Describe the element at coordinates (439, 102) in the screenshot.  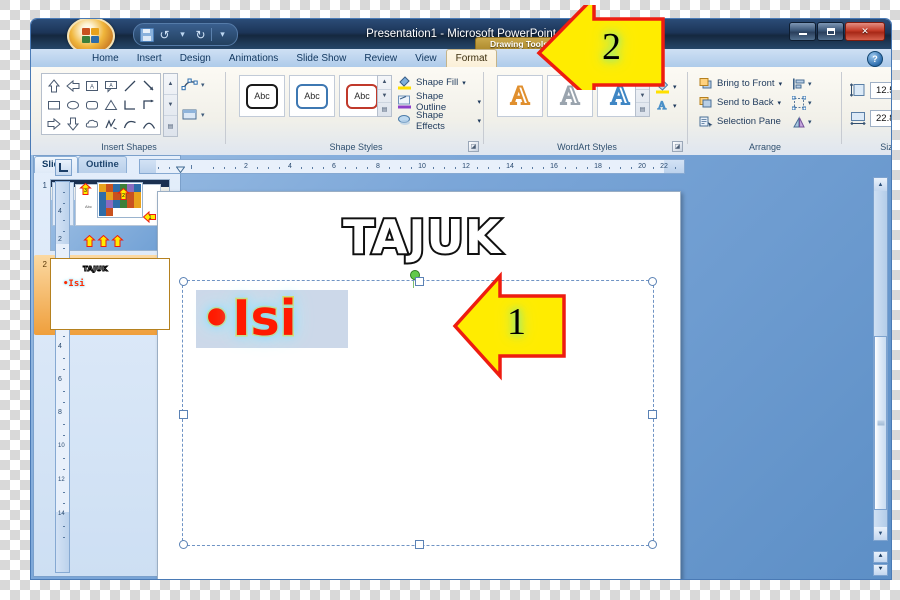
I see `shape-outline-button: Shape Outline ▾` at that location.